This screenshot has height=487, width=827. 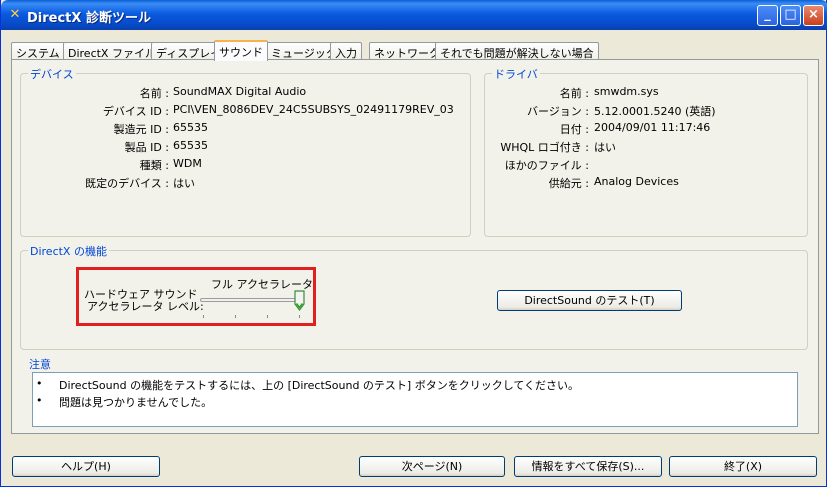 What do you see at coordinates (135, 111) in the screenshot?
I see `device-id-label: デバイス ID :` at bounding box center [135, 111].